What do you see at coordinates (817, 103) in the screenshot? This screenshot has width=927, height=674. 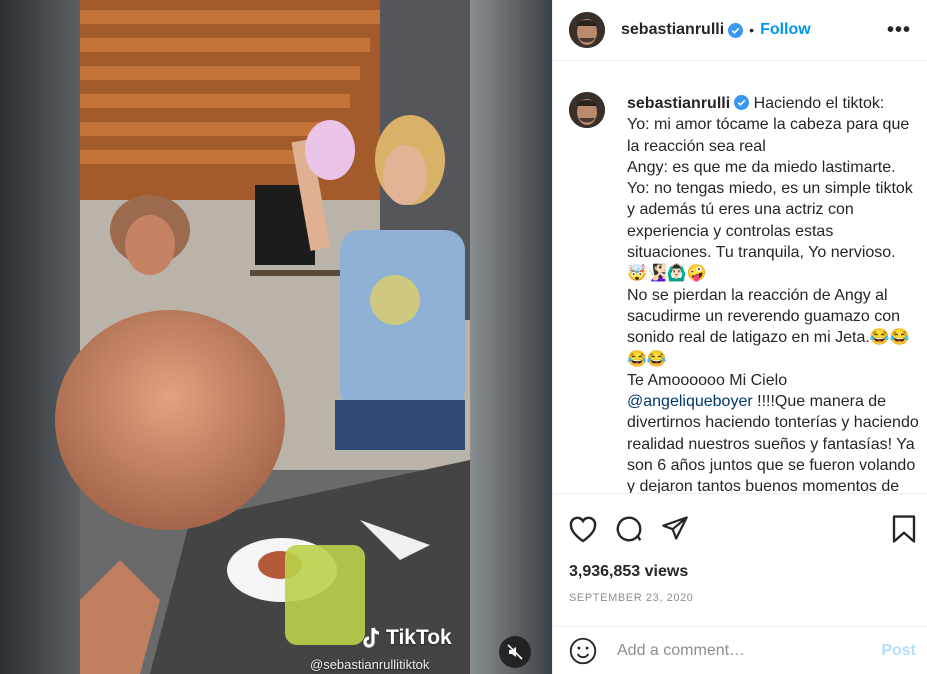 I see `caption-line1: Haciendo el tiktok:` at bounding box center [817, 103].